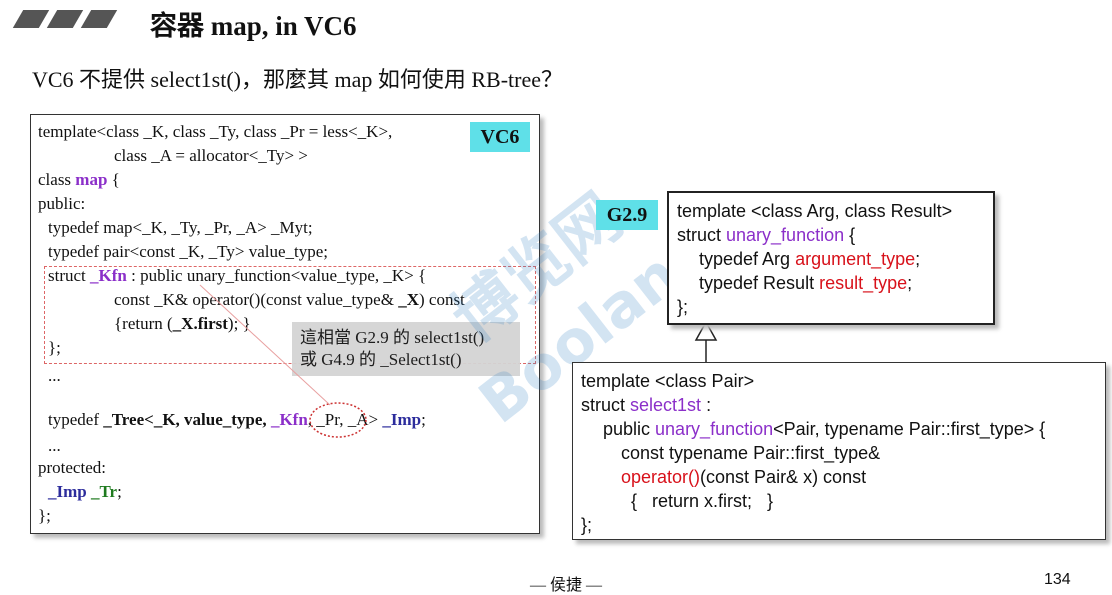 This screenshot has height=595, width=1112. I want to click on code-line: { return x.first; }, so click(702, 501).